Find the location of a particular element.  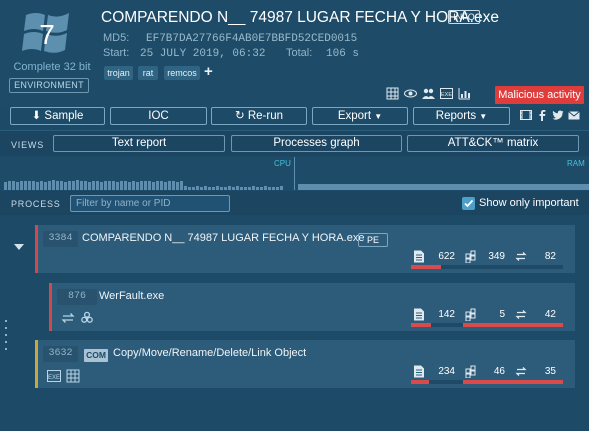

indicator-icons: EXE is located at coordinates (428, 94).